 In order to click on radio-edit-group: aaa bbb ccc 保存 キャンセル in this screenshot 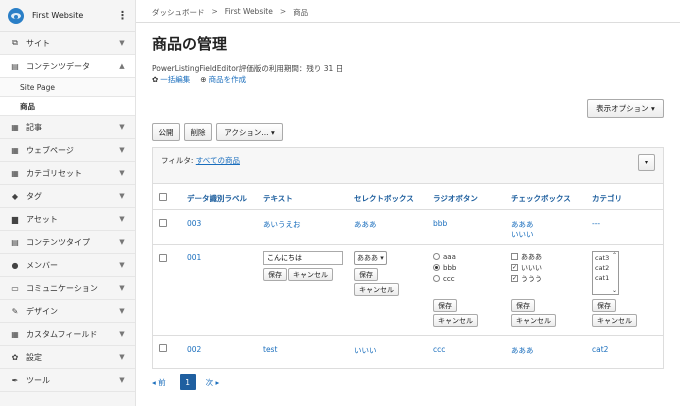, I will do `click(455, 289)`.